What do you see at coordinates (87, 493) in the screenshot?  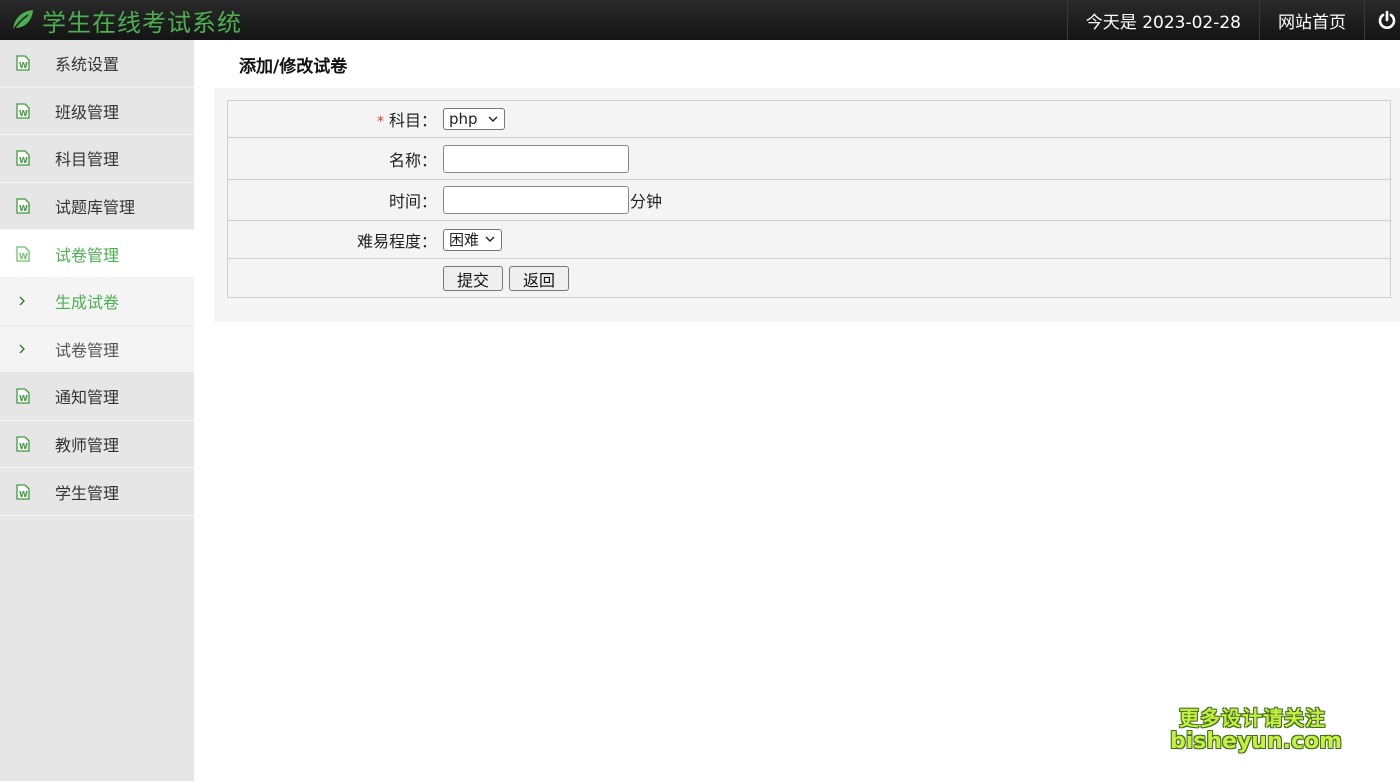 I see `sidebar-item-label: 学生管理` at bounding box center [87, 493].